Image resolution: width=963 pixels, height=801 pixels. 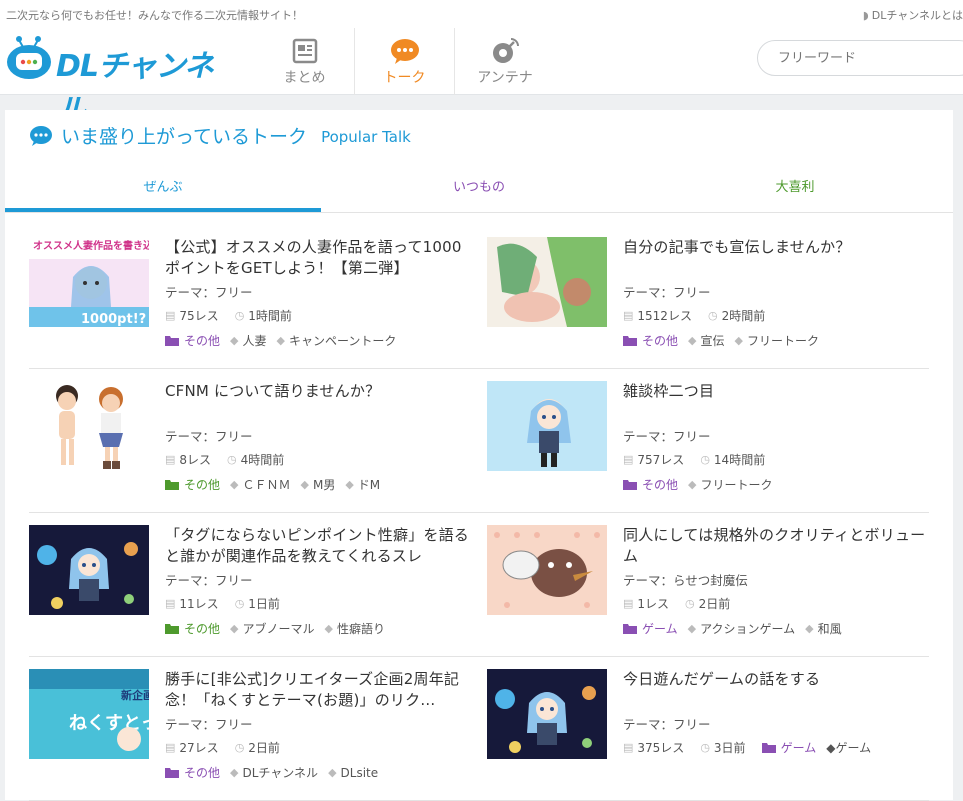 I want to click on talk-meta: ▤ 375レス ◷ 3日前 ゲーム ◆ゲーム, so click(x=747, y=747).